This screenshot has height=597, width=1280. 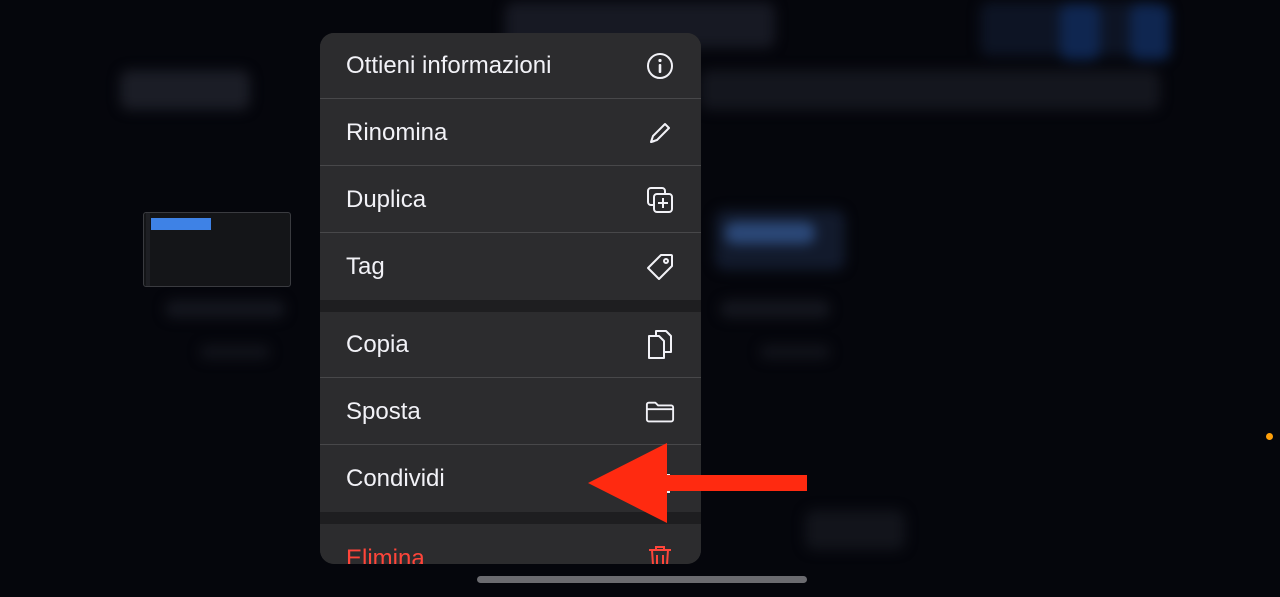 What do you see at coordinates (510, 545) in the screenshot?
I see `menu-item-delete: Elimina` at bounding box center [510, 545].